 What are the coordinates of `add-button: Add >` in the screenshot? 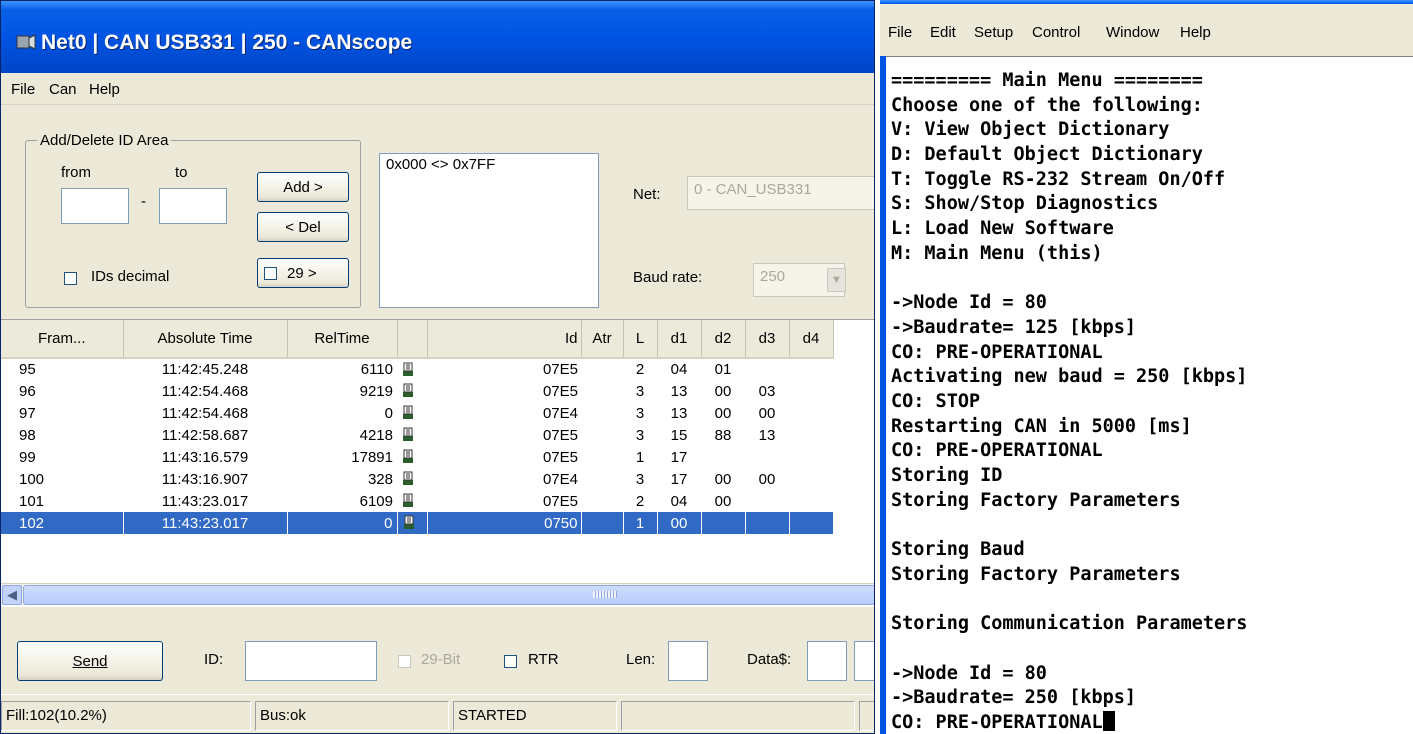 It's located at (303, 187).